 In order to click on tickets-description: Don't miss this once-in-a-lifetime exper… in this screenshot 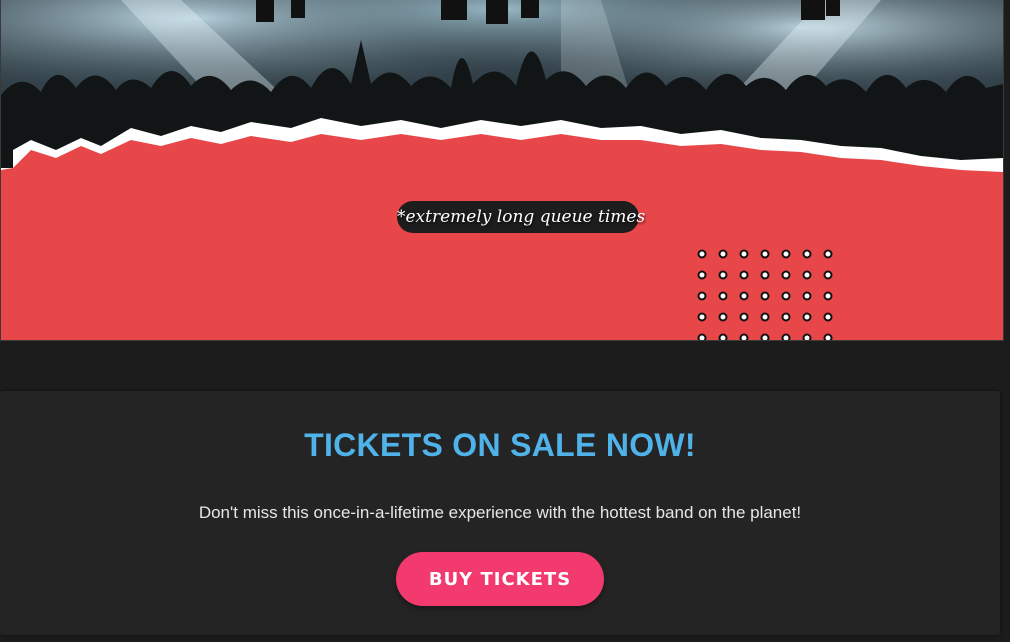, I will do `click(500, 512)`.